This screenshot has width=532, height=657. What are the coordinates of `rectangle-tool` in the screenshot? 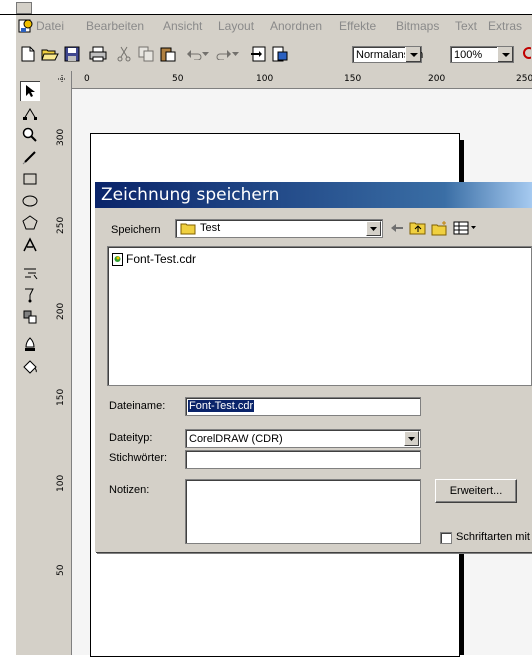 It's located at (30, 179).